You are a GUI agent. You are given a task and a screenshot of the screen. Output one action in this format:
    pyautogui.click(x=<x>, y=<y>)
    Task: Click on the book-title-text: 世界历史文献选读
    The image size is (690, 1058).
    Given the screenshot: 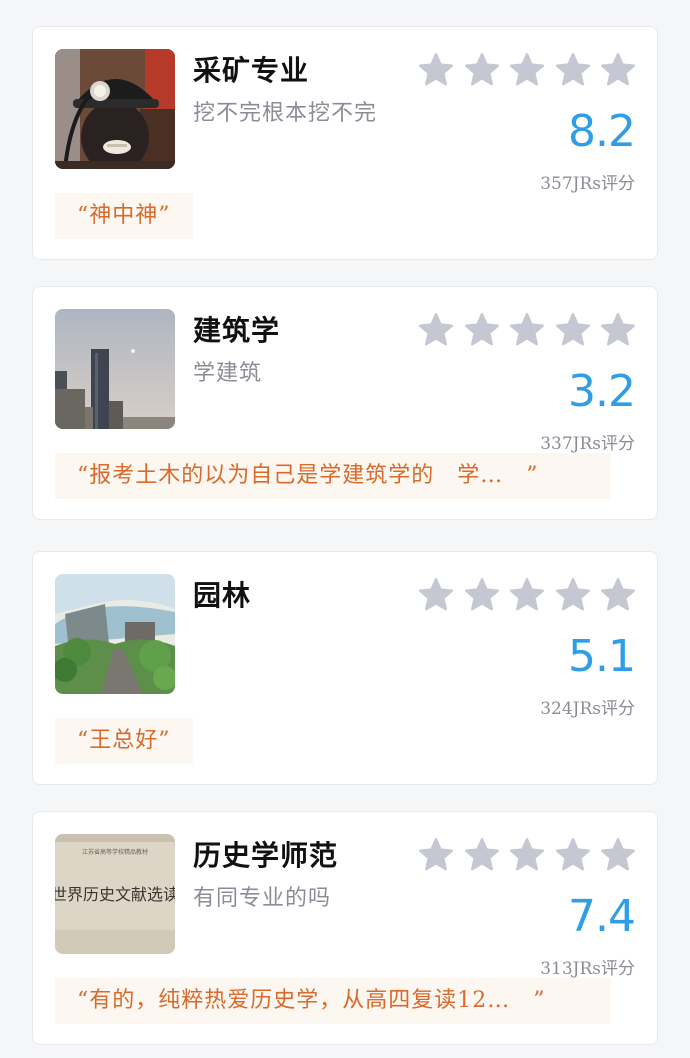 What is the action you would take?
    pyautogui.click(x=115, y=894)
    